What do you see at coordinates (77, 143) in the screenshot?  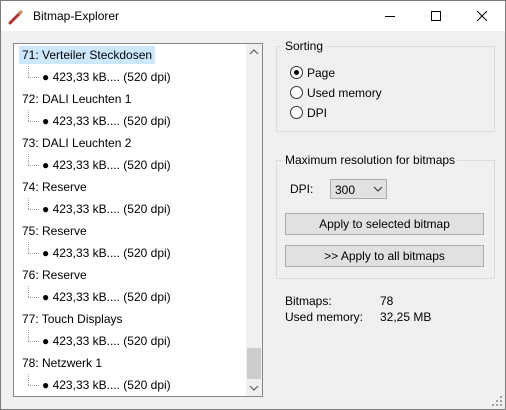 I see `tree-node-label: 73: DALI Leuchten 2` at bounding box center [77, 143].